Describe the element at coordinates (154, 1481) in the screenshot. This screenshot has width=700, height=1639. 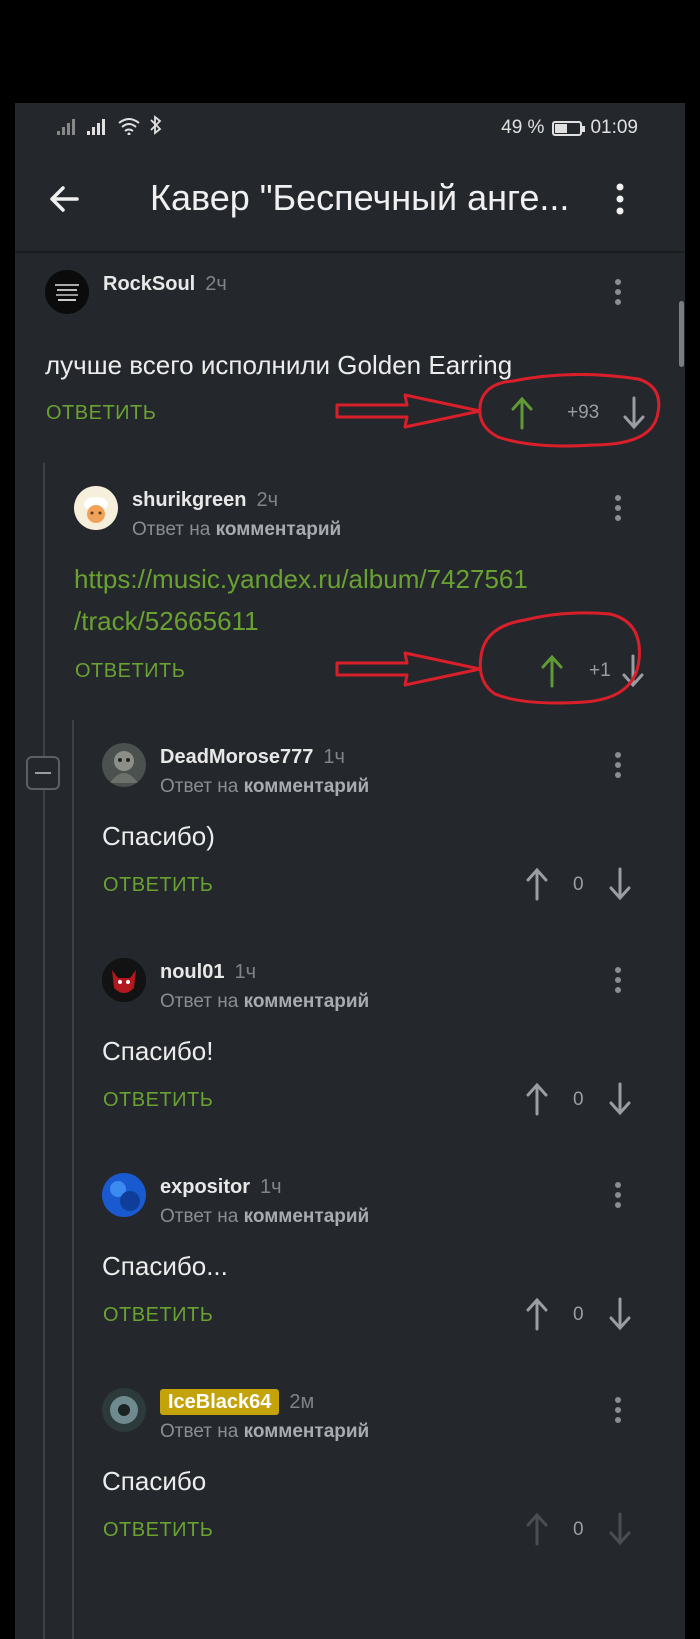
I see `comment-text: Спасибо` at that location.